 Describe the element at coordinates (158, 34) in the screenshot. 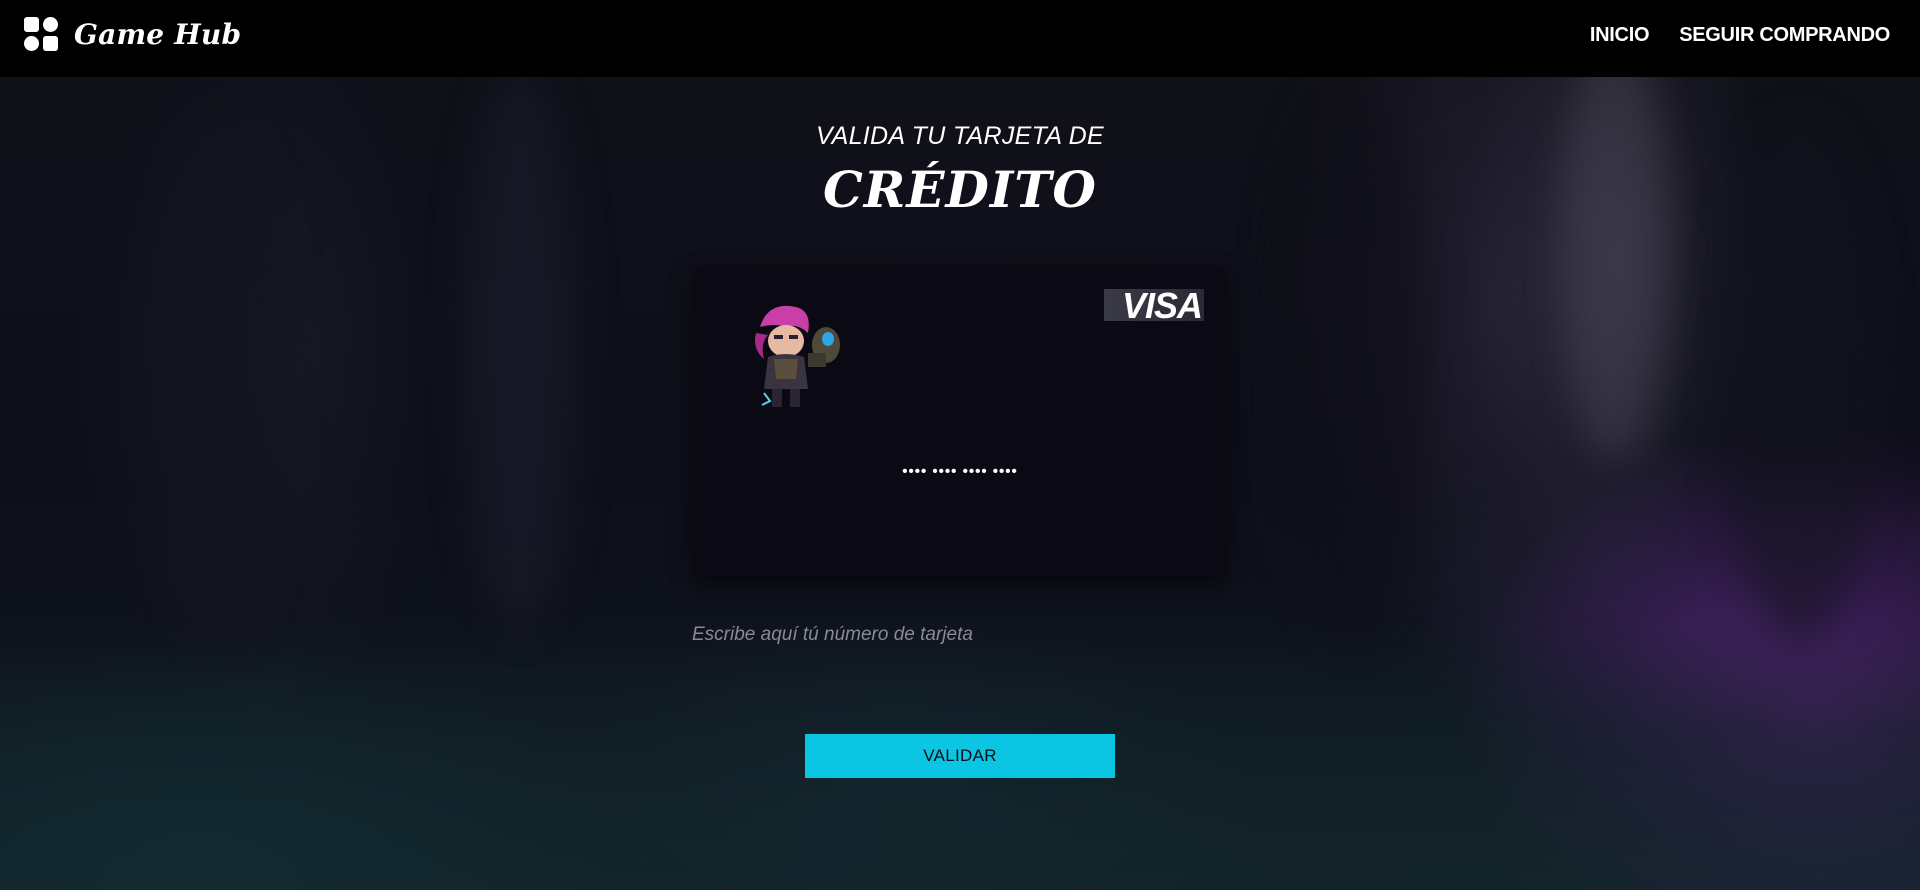

I see `brand-name: Game Hub` at that location.